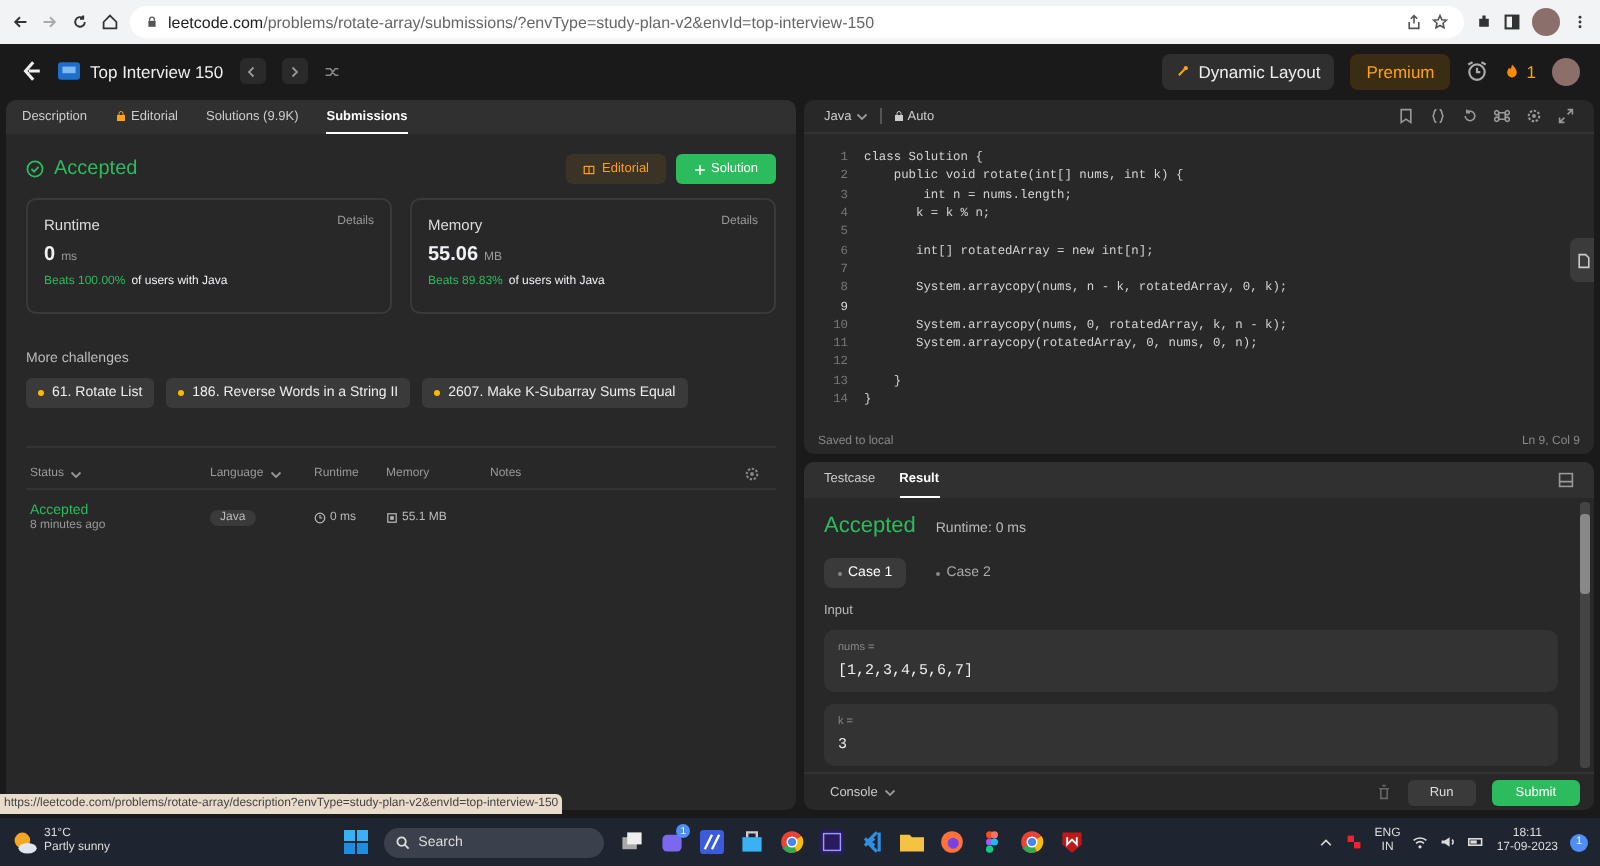 The width and height of the screenshot is (1600, 866). Describe the element at coordinates (1566, 480) in the screenshot. I see `panel-icon` at that location.